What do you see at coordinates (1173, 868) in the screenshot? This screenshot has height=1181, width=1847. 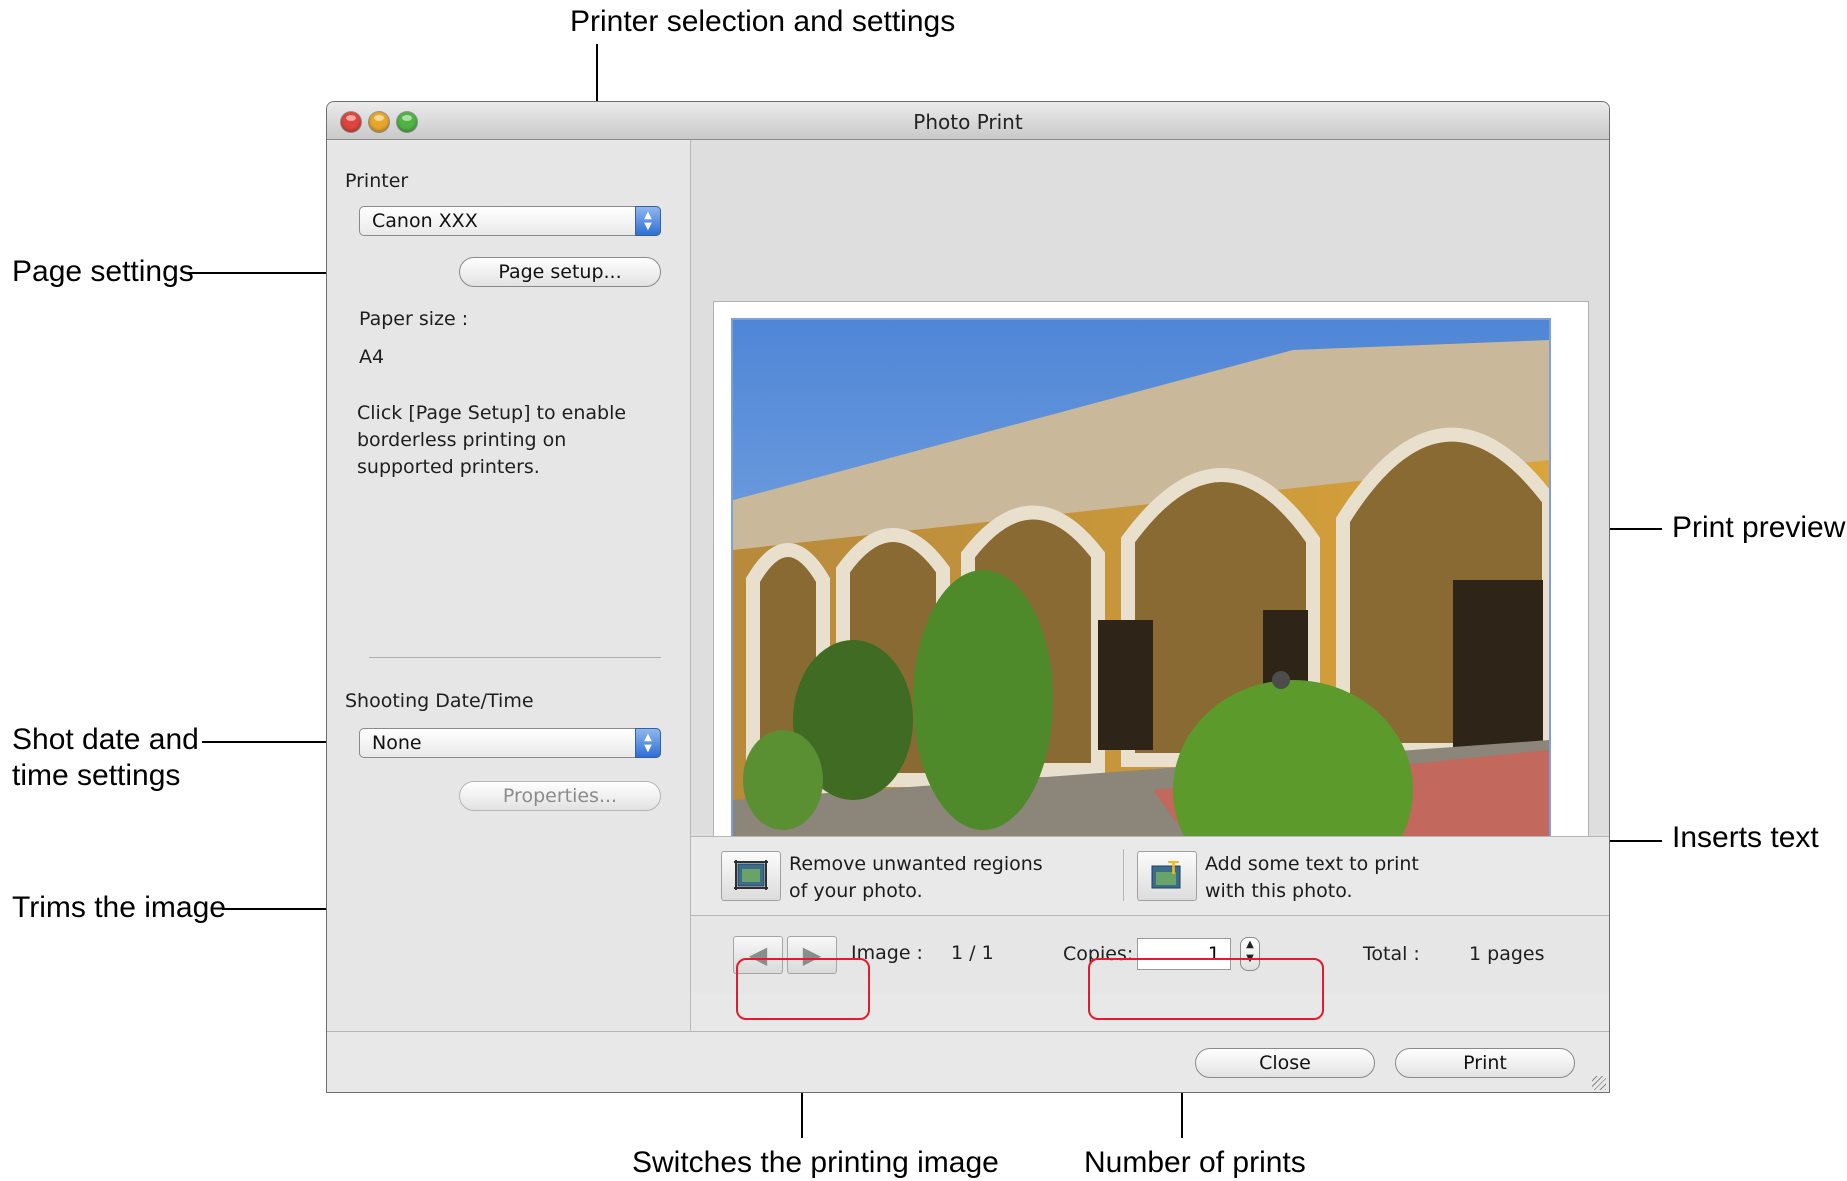 I see `svg-text: T` at bounding box center [1173, 868].